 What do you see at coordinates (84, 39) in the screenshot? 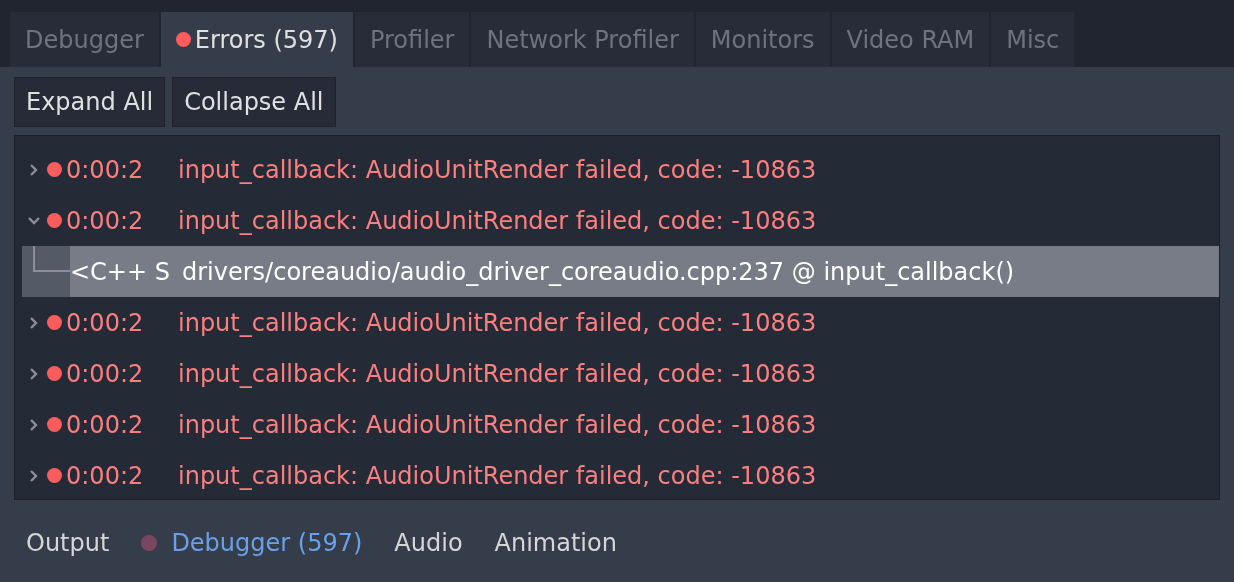
I see `tab: Debugger` at bounding box center [84, 39].